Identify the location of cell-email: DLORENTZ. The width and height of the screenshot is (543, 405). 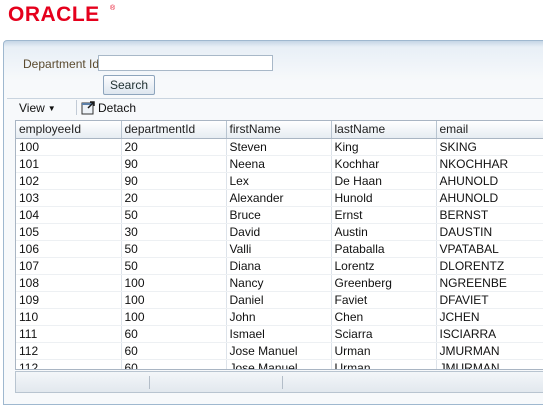
(489, 266).